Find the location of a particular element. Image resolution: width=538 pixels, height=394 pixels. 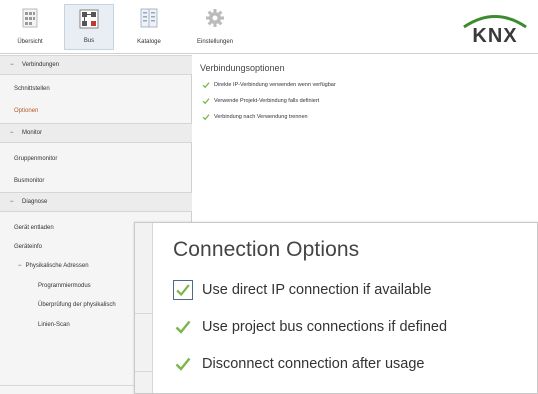

section-header-diagnose: − Diagnose is located at coordinates (96, 202).